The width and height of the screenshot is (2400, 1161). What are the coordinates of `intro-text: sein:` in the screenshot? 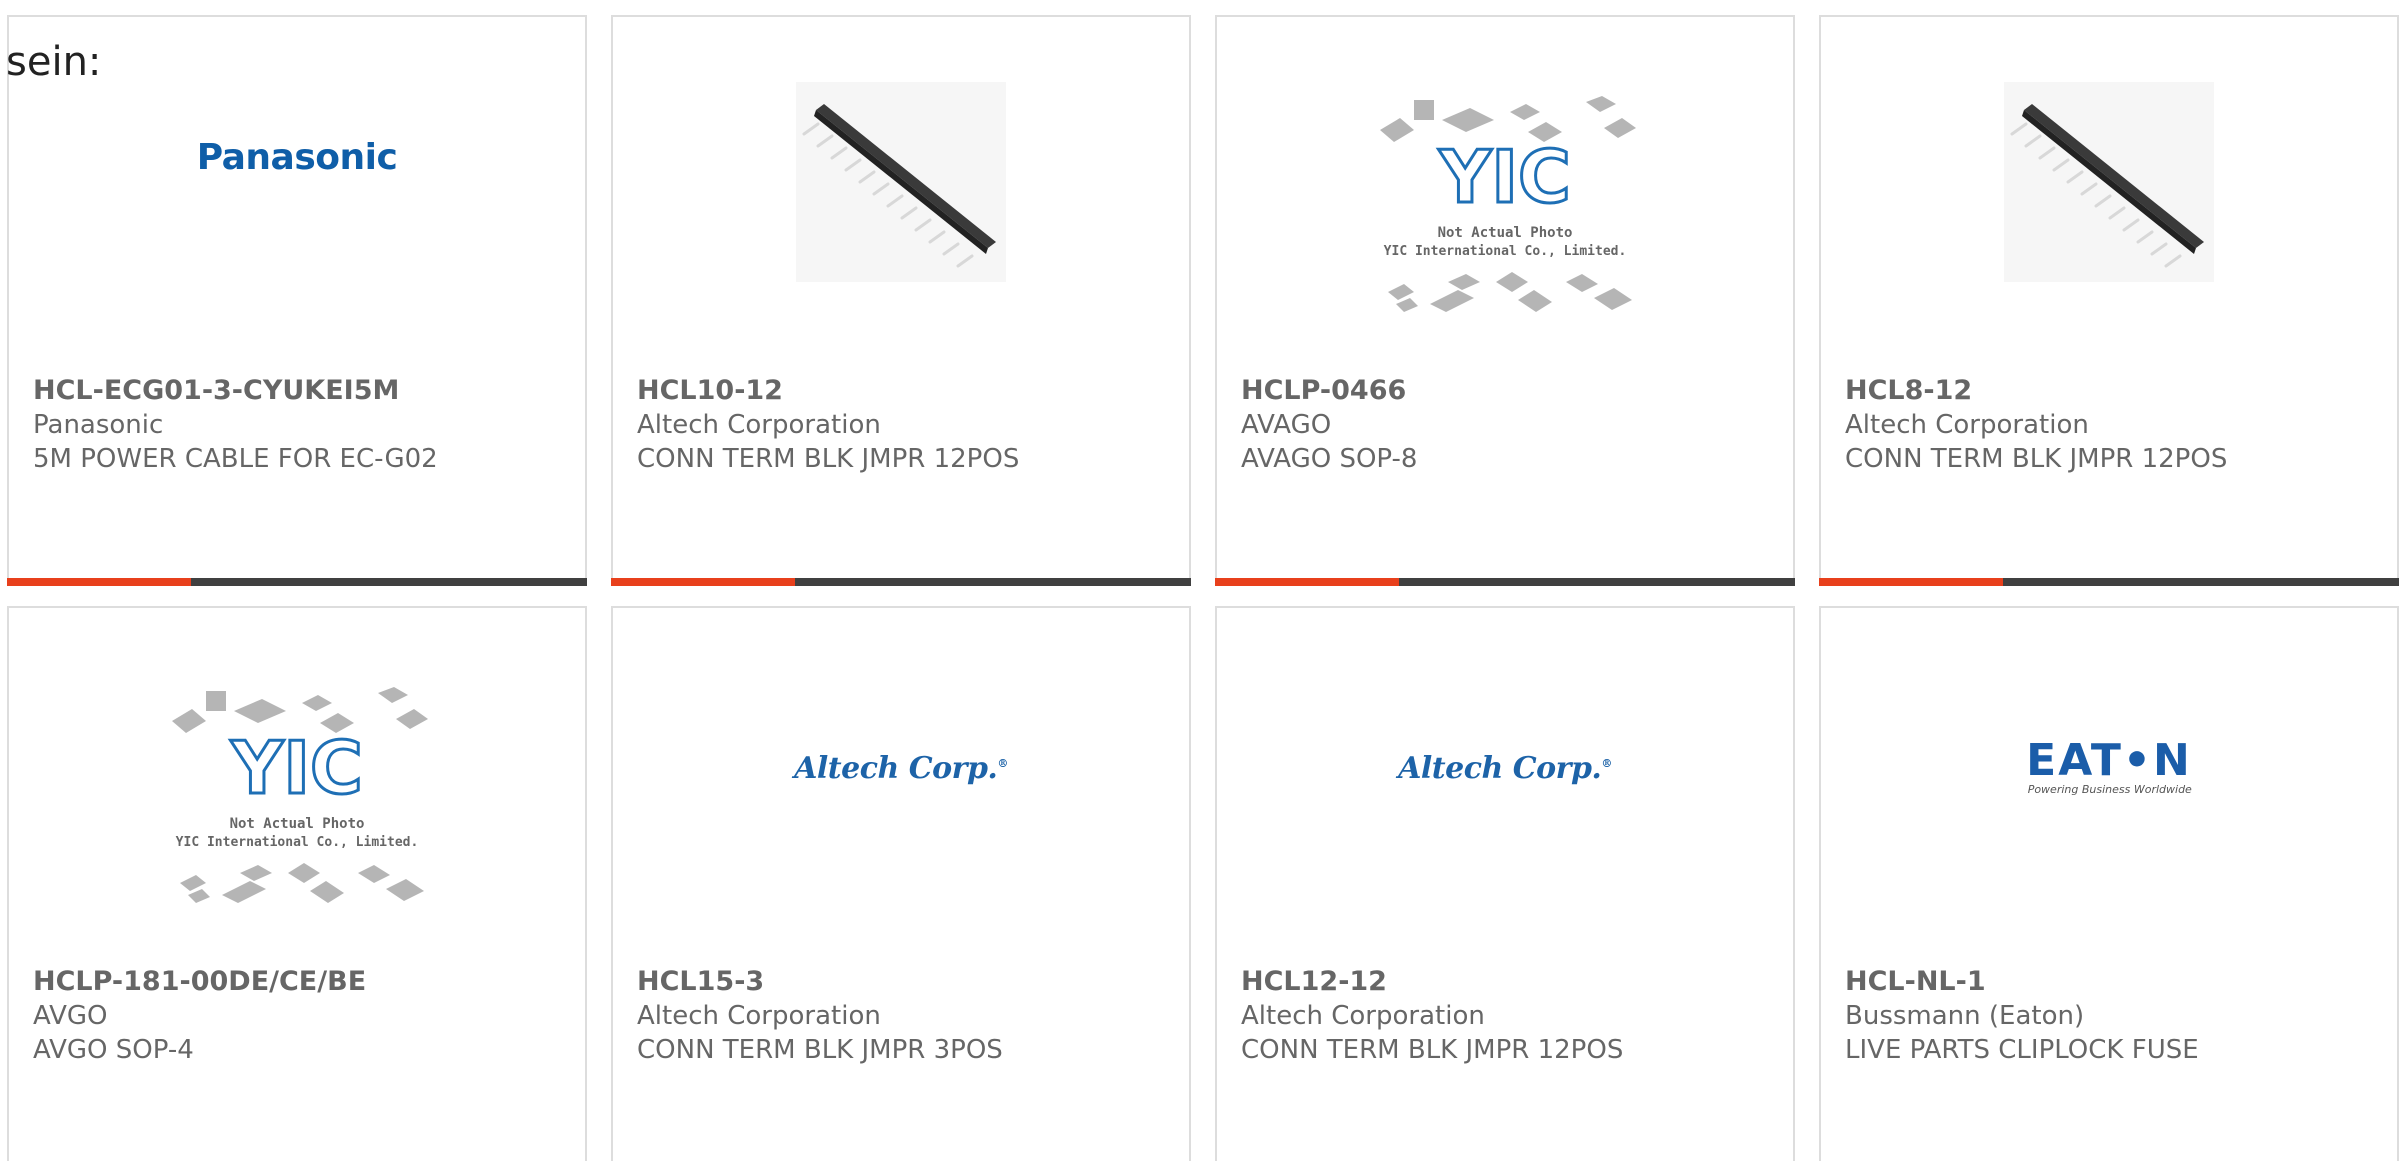 It's located at (54, 62).